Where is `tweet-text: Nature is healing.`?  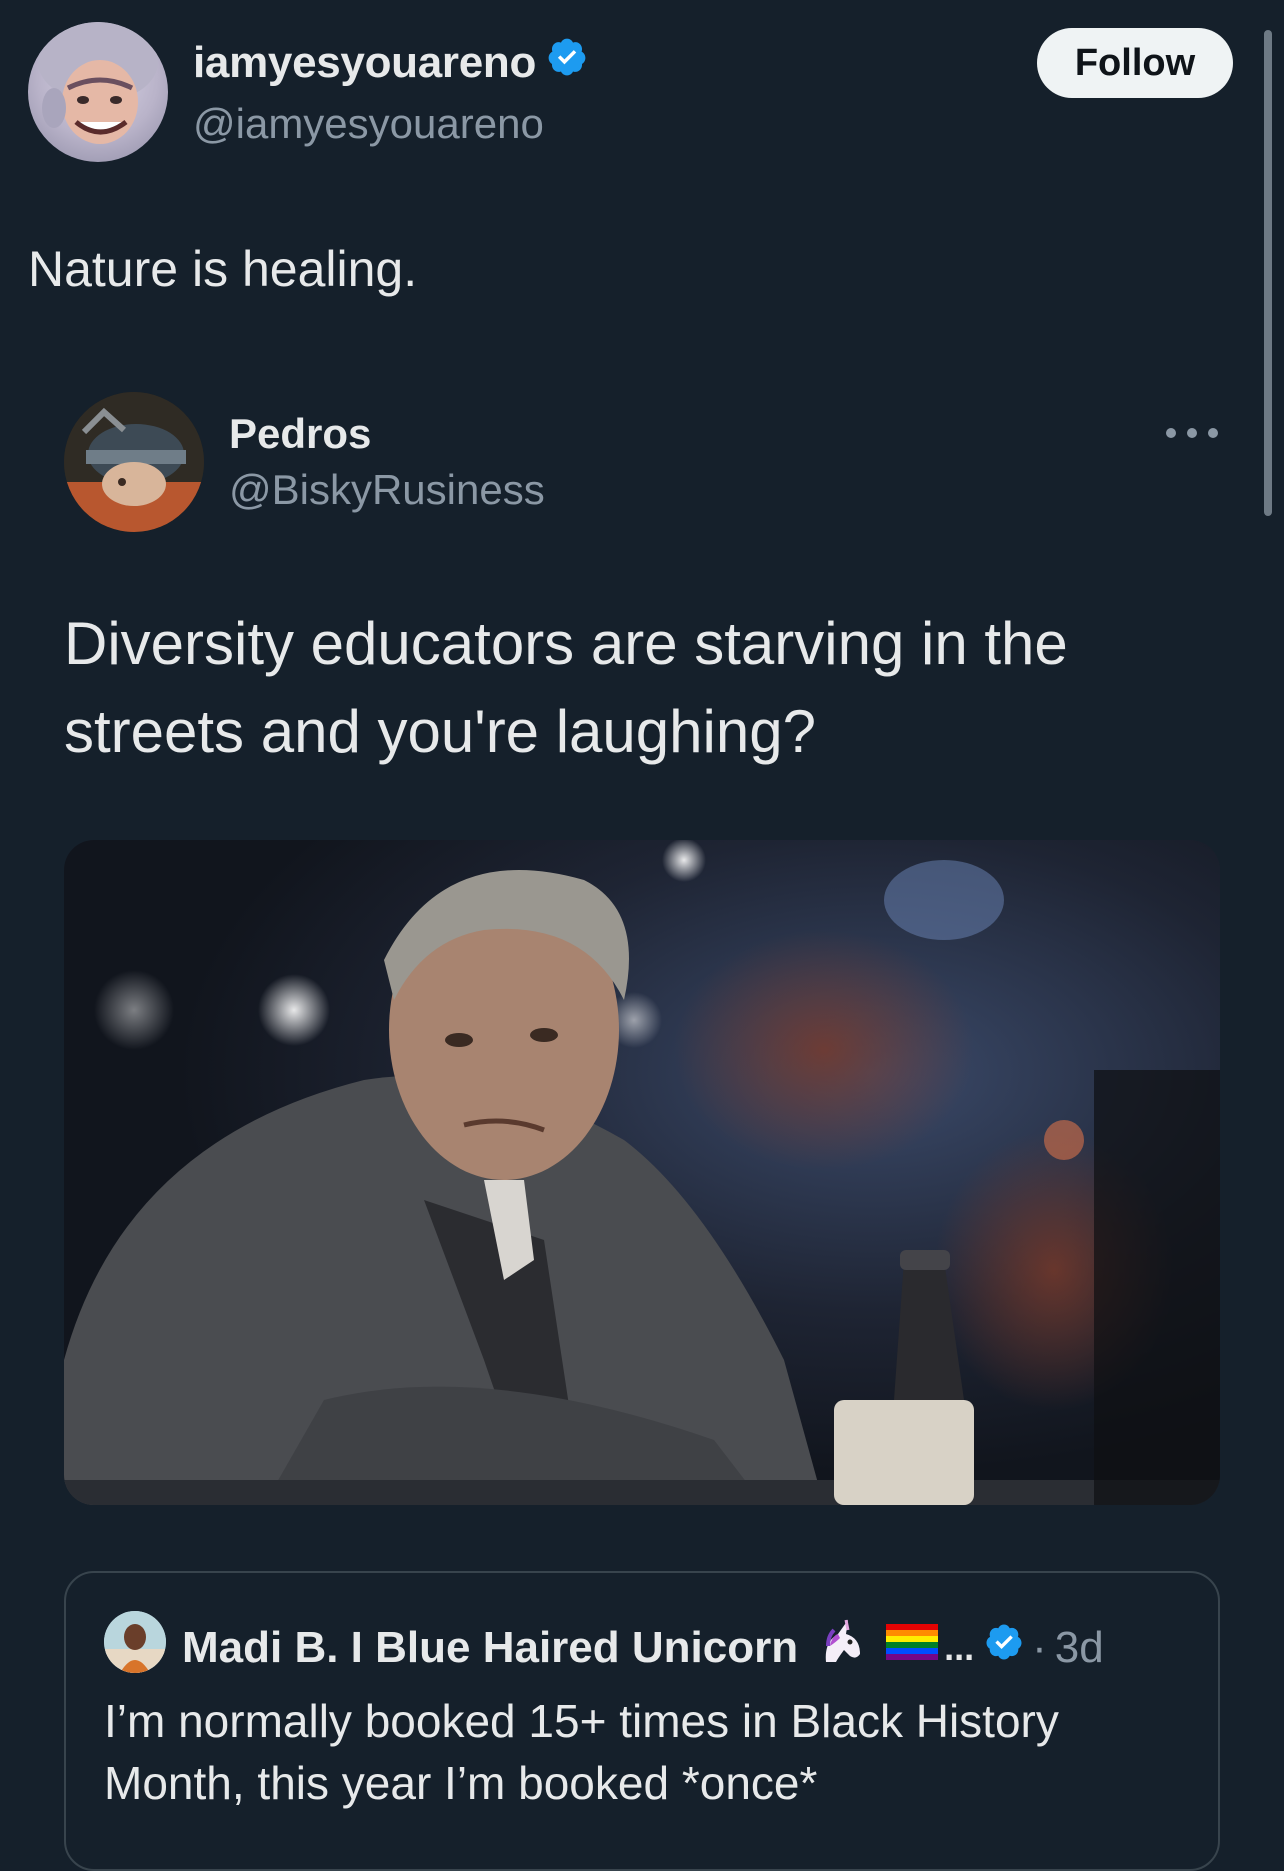 tweet-text: Nature is healing. is located at coordinates (223, 269).